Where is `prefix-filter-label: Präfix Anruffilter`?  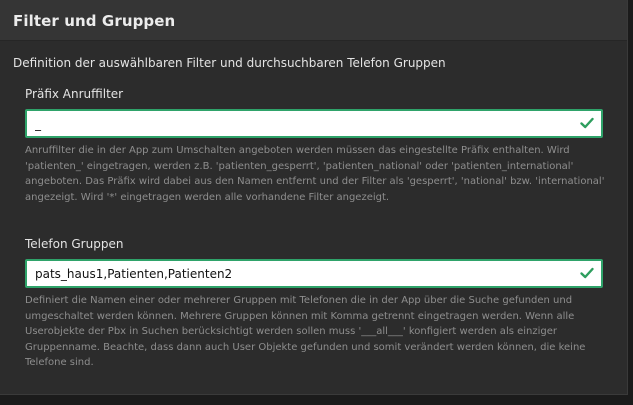
prefix-filter-label: Präfix Anruffilter is located at coordinates (74, 94).